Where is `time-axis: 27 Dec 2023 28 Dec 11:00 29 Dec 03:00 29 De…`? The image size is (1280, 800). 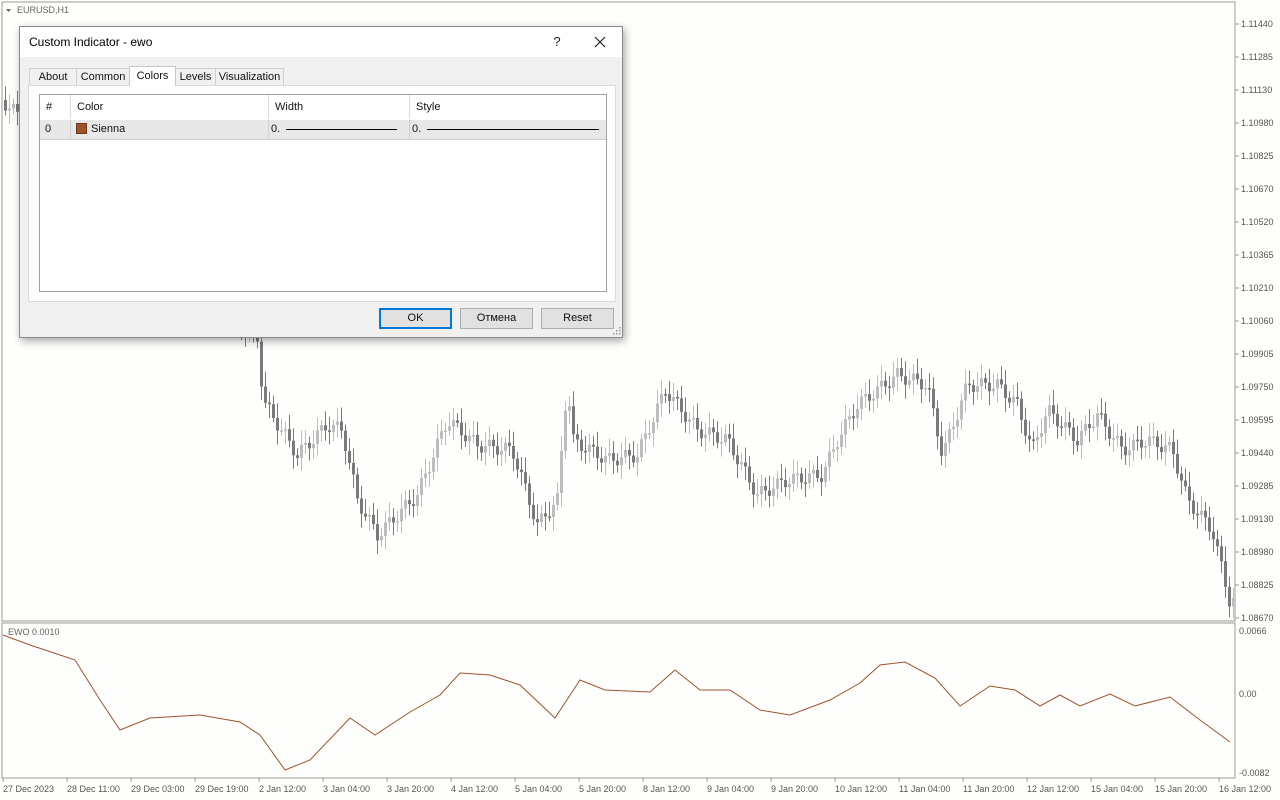
time-axis: 27 Dec 2023 28 Dec 11:00 29 Dec 03:00 29 De… is located at coordinates (636, 786).